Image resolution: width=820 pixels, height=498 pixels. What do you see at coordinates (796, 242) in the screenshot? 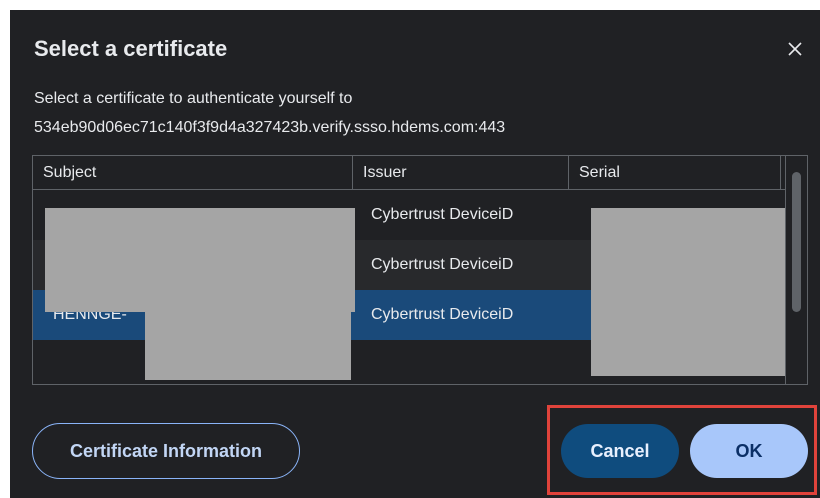
I see `scrollbar-thumb` at bounding box center [796, 242].